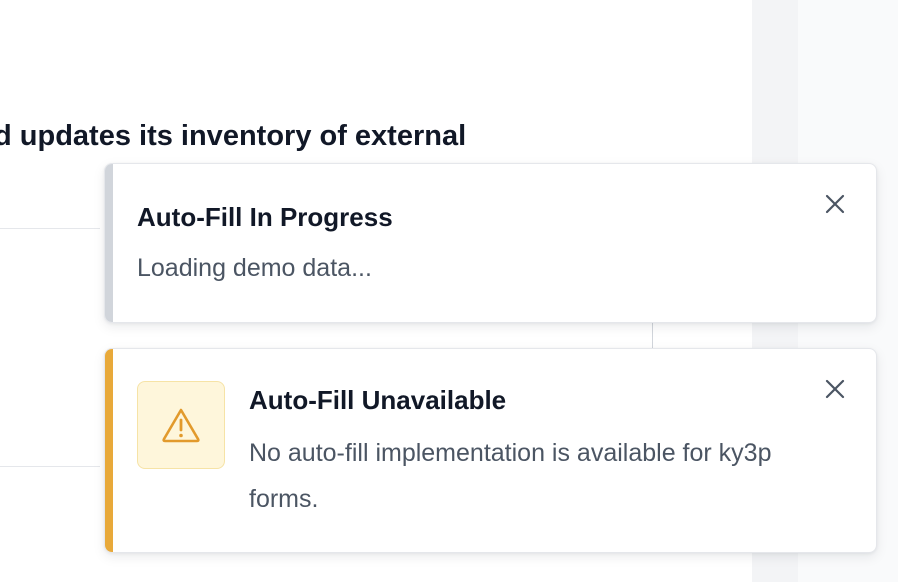 Image resolution: width=898 pixels, height=582 pixels. I want to click on warning-icon-container, so click(181, 425).